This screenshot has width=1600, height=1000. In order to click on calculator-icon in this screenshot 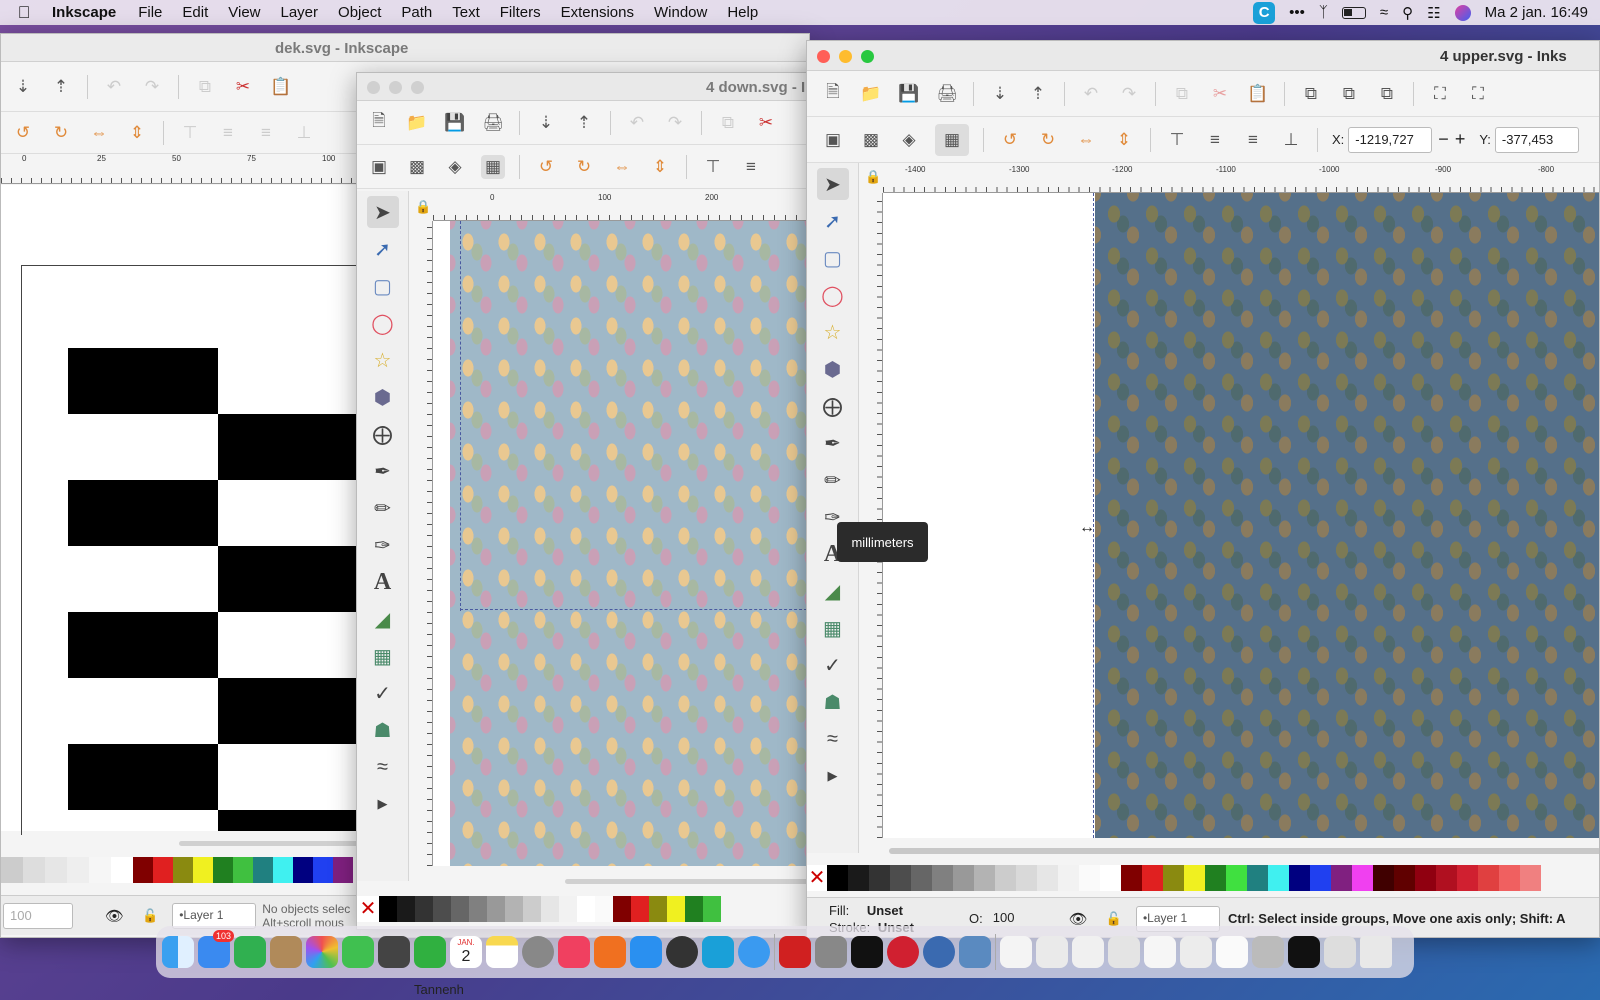, I will do `click(394, 952)`.